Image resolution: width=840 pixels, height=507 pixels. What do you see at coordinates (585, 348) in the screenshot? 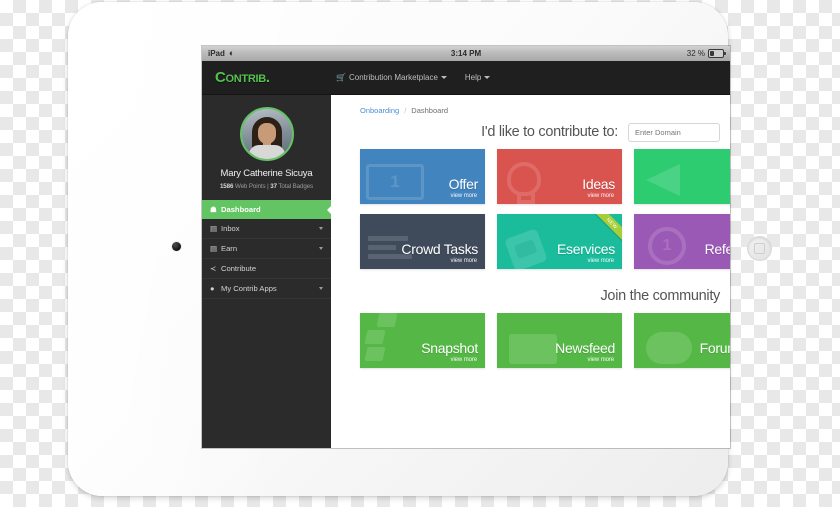
I see `tile-label: Newsfeed` at bounding box center [585, 348].